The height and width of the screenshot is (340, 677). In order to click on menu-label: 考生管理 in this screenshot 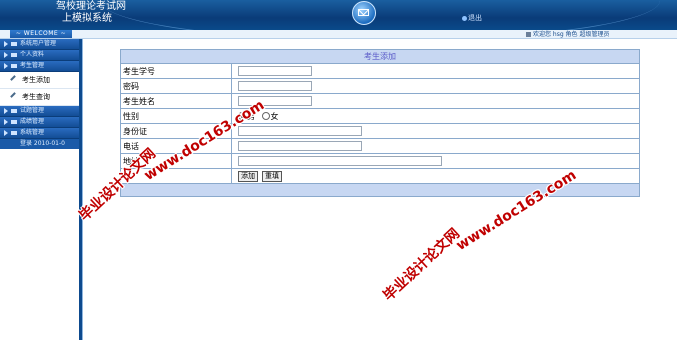, I will do `click(32, 65)`.